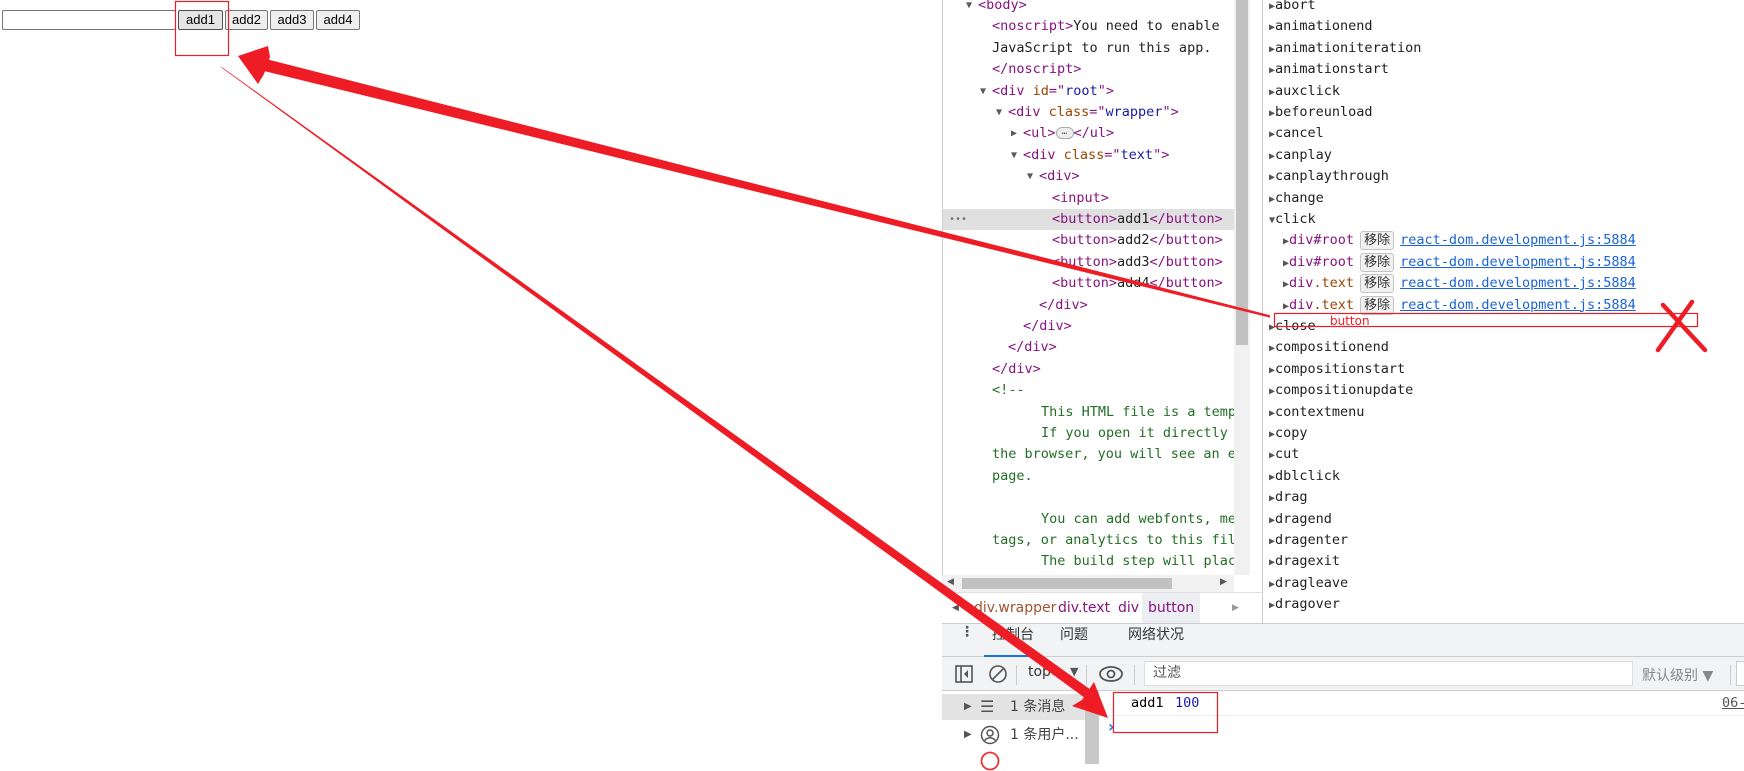 The width and height of the screenshot is (1744, 771). What do you see at coordinates (1039, 672) in the screenshot?
I see `context-select: top` at bounding box center [1039, 672].